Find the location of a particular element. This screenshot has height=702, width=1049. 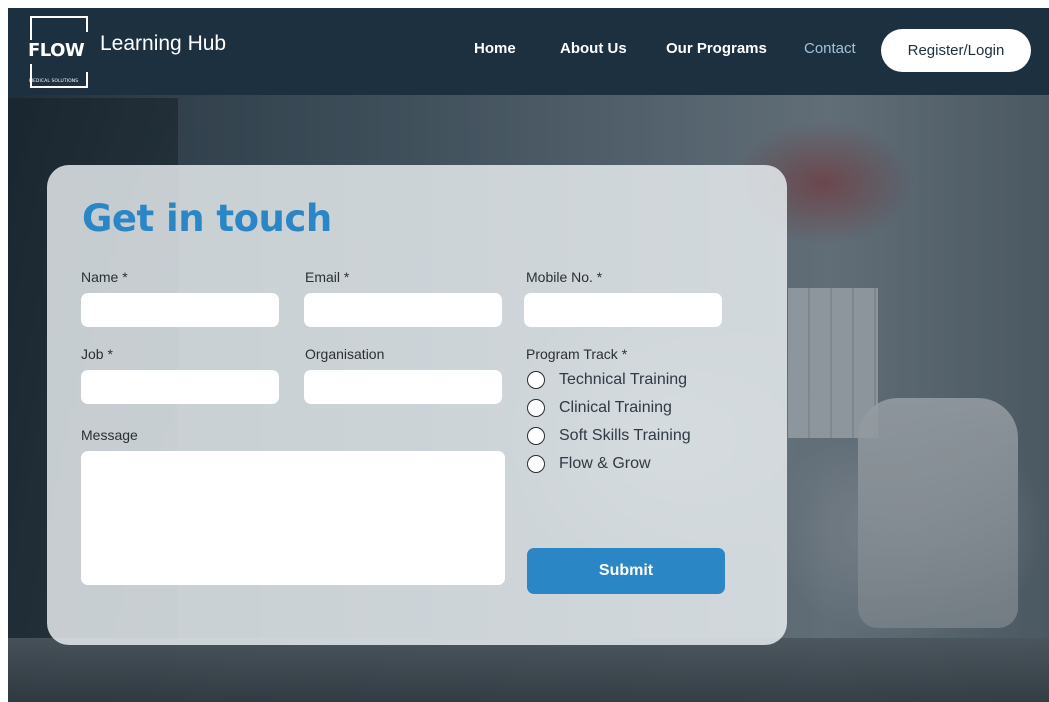

nav-our-programs: Our Programs is located at coordinates (716, 48).